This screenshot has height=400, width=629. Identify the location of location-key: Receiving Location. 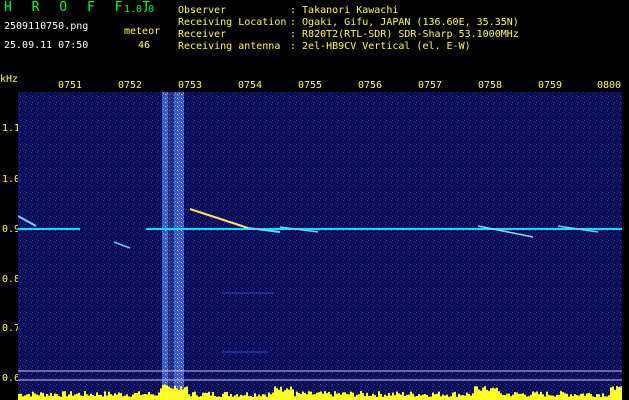
(232, 22).